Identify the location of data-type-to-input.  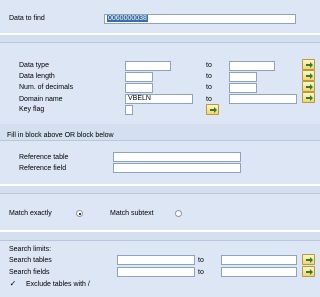
(252, 66).